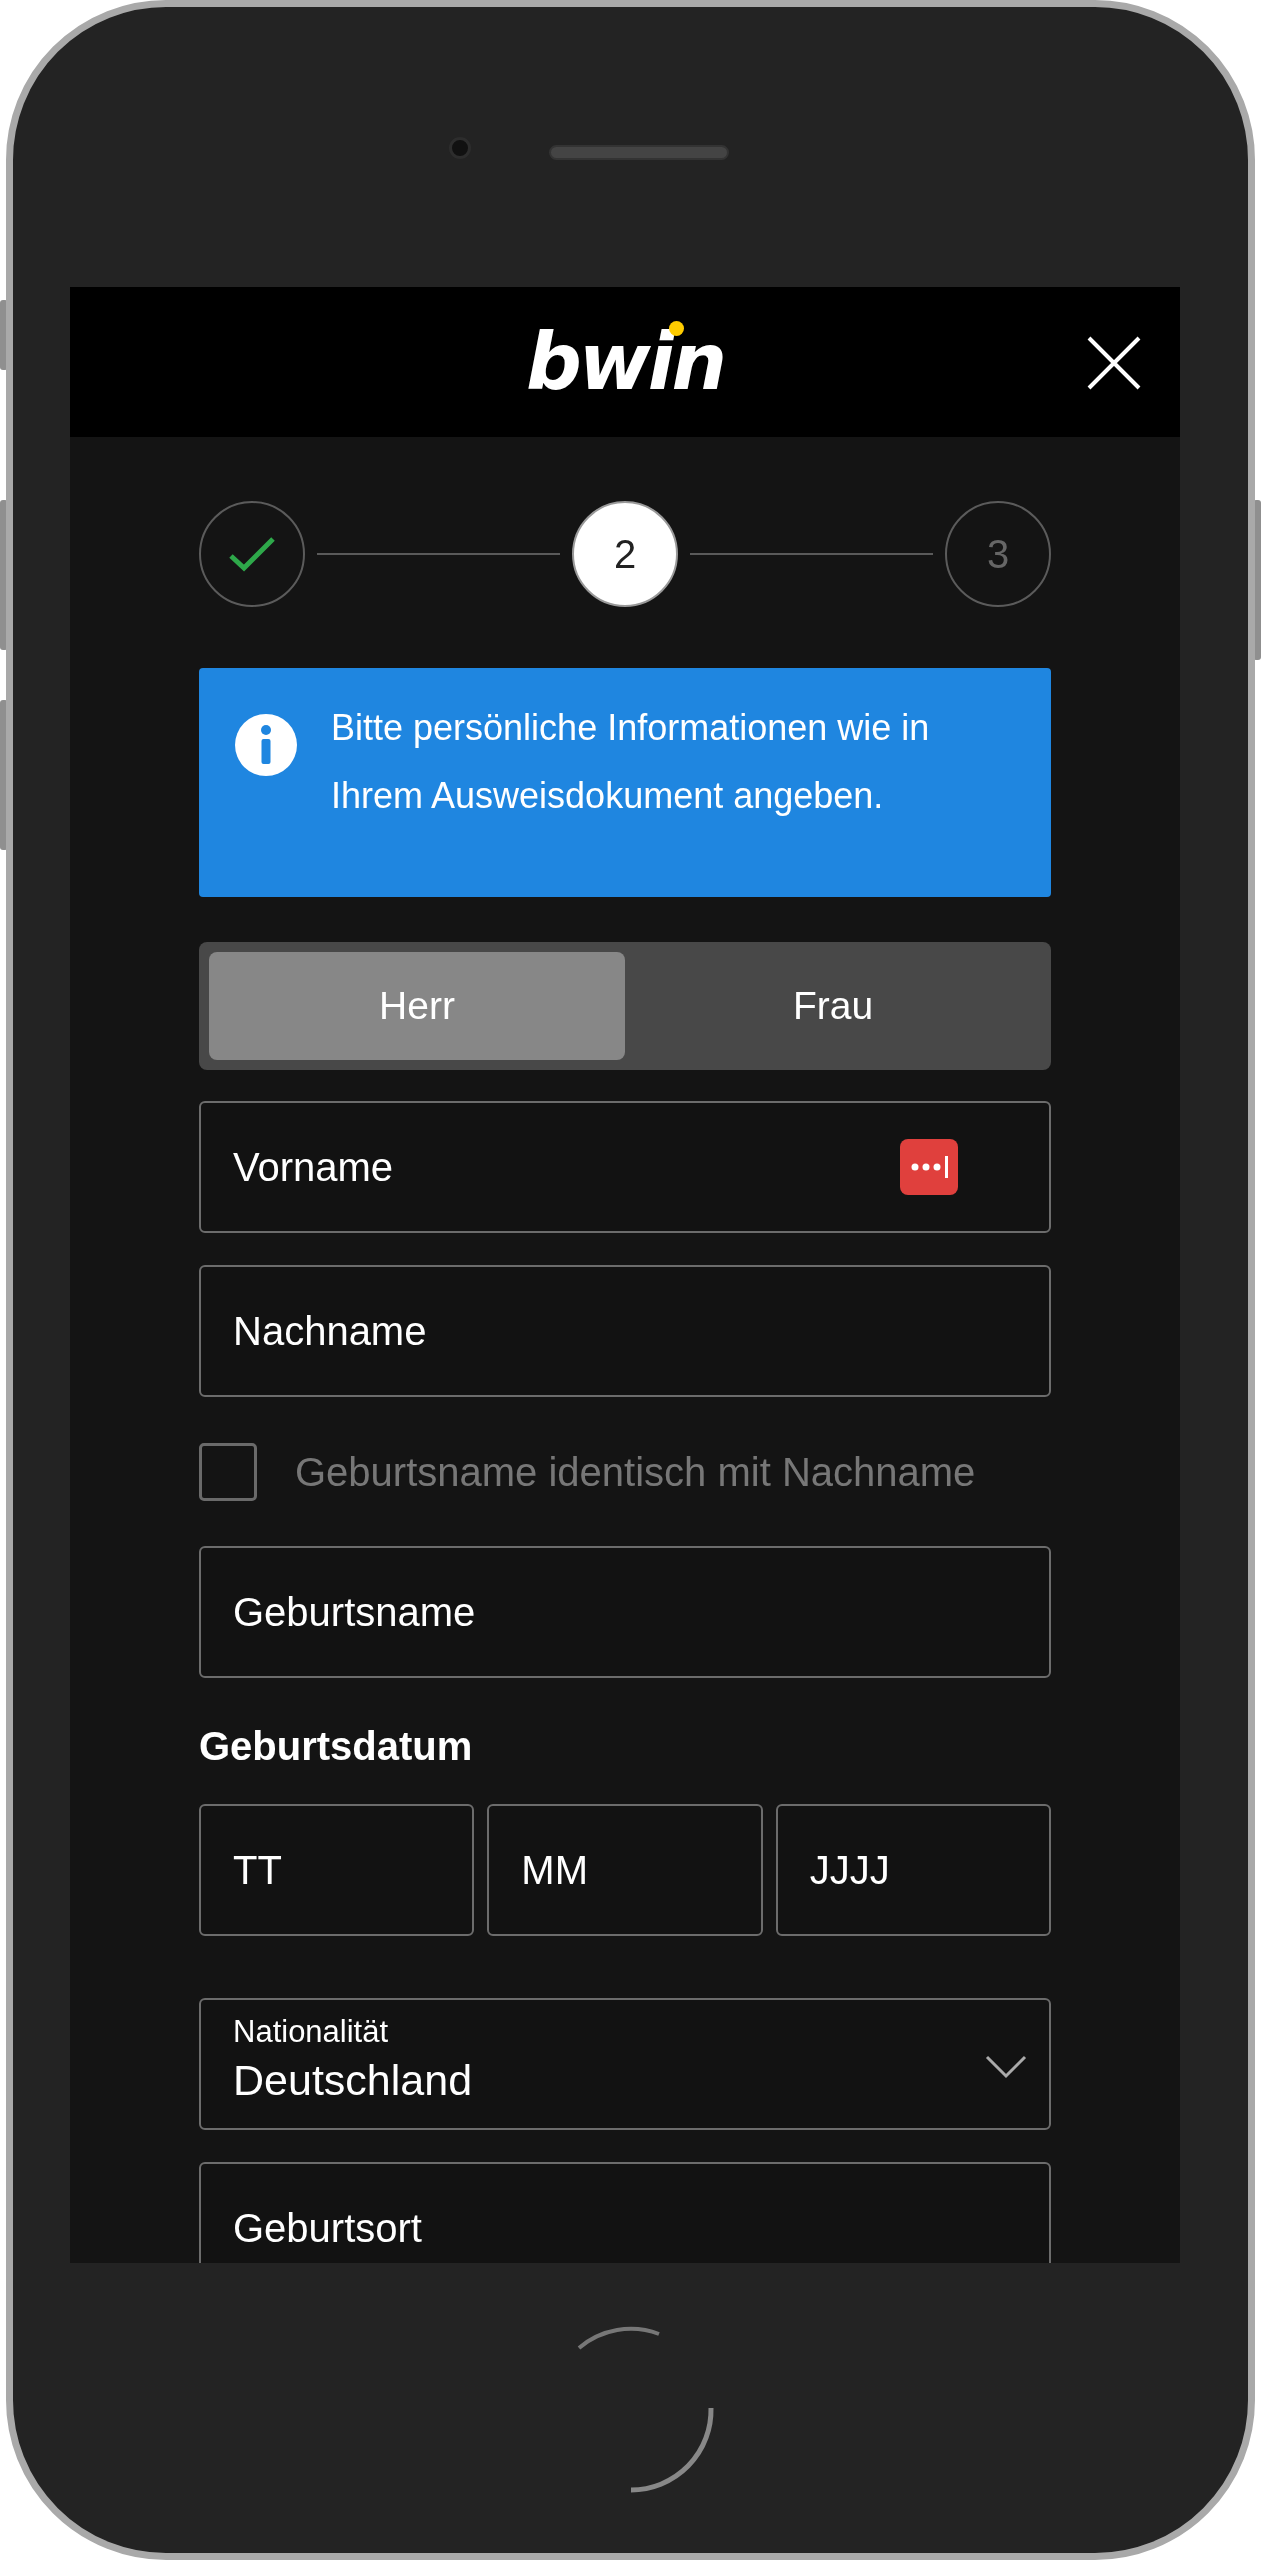 This screenshot has height=2560, width=1261. I want to click on input-field: Geburtsname, so click(625, 1612).